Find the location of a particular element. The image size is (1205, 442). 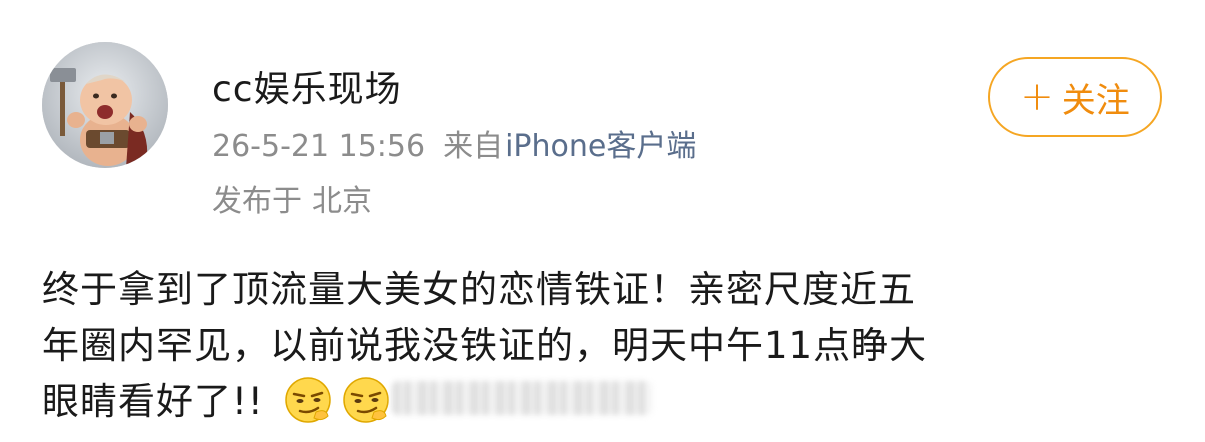

post-line-last: 眼睛看好了!! is located at coordinates (602, 402).